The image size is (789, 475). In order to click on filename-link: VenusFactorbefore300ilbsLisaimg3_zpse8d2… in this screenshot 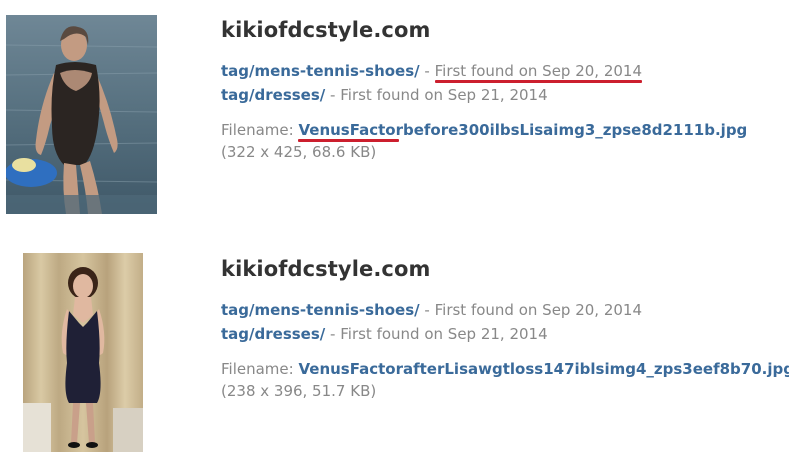, I will do `click(522, 130)`.